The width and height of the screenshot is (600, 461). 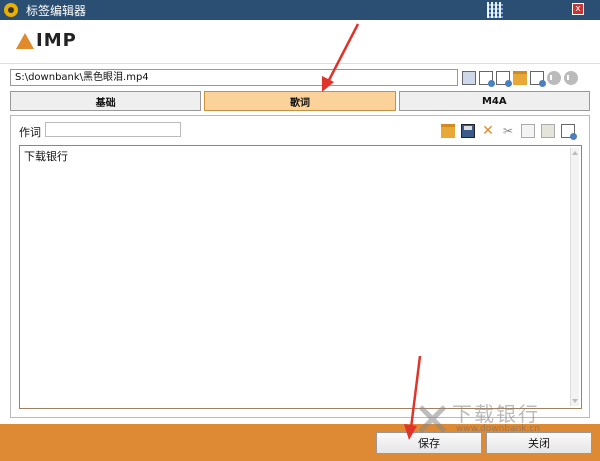 I want to click on copy-icon, so click(x=528, y=131).